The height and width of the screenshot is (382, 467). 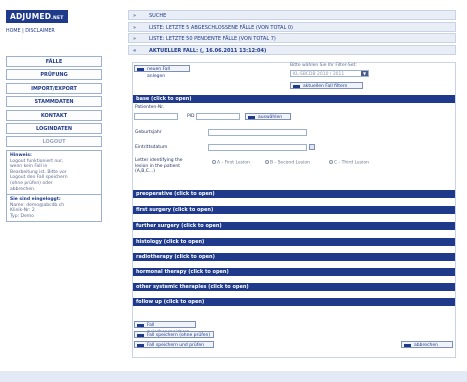 What do you see at coordinates (54, 75) in the screenshot?
I see `nav-pruefung: PRÜFUNG` at bounding box center [54, 75].